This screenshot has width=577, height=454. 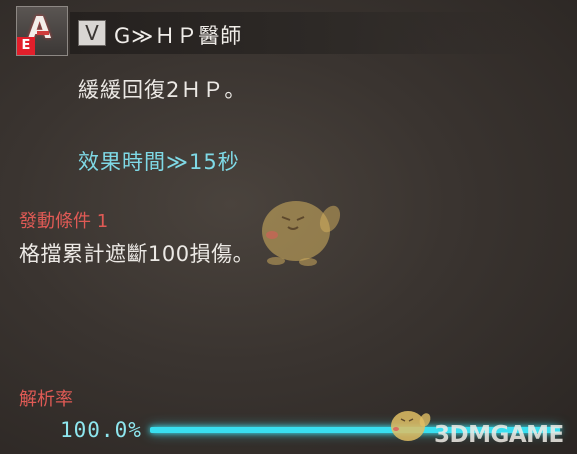 What do you see at coordinates (42, 31) in the screenshot?
I see `skill-icon: A E` at bounding box center [42, 31].